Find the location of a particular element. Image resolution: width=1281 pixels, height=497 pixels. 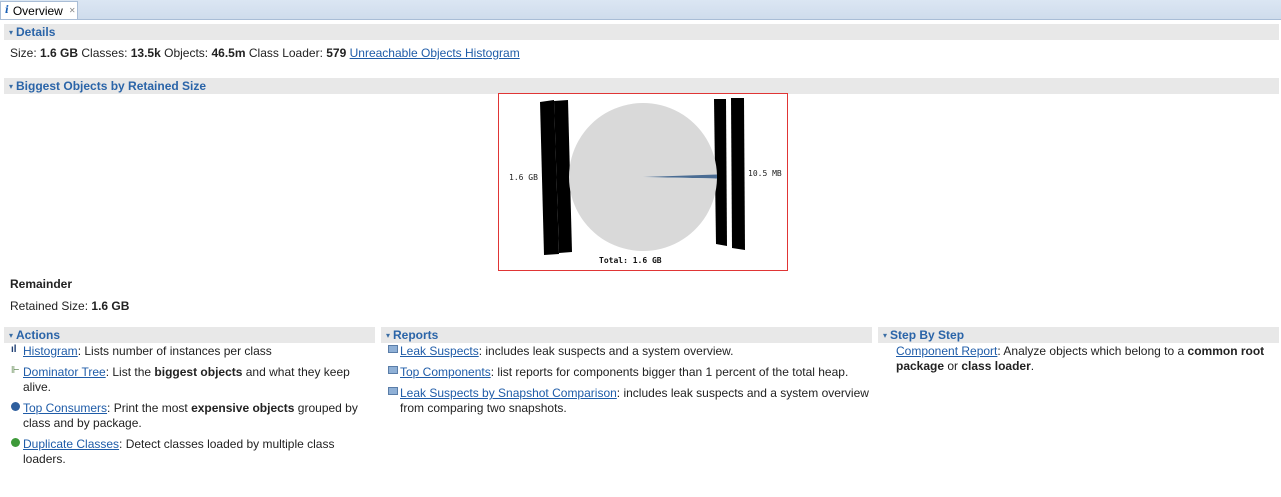

right-bar-artifact is located at coordinates (738, 174).